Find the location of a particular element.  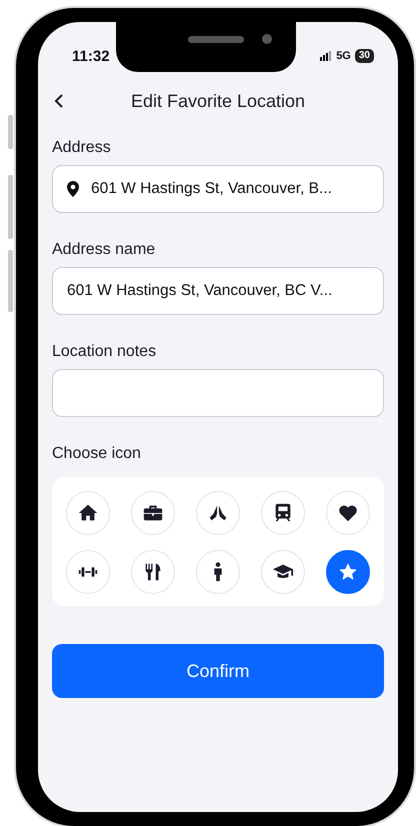

page-title: Edit Favorite Location is located at coordinates (218, 101).